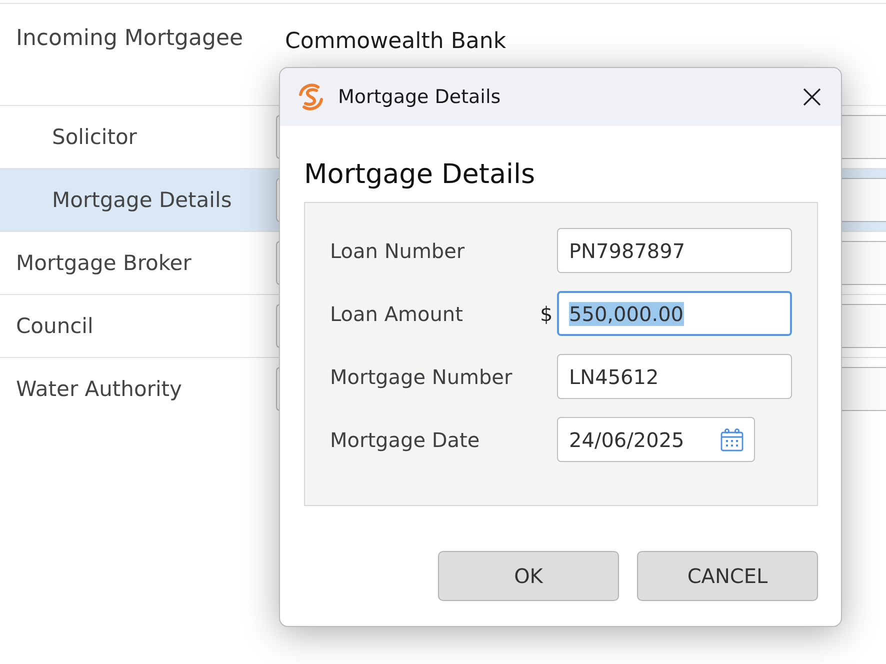  What do you see at coordinates (626, 314) in the screenshot?
I see `selected-text: 550,000.00` at bounding box center [626, 314].